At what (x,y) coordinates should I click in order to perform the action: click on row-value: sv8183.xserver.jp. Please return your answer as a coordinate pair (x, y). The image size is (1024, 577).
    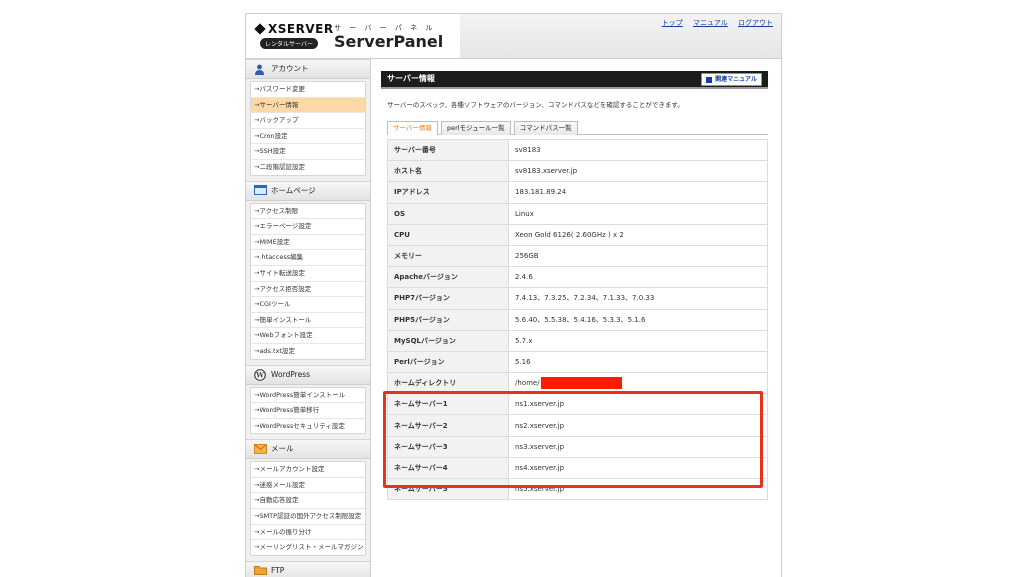
    Looking at the image, I should click on (546, 171).